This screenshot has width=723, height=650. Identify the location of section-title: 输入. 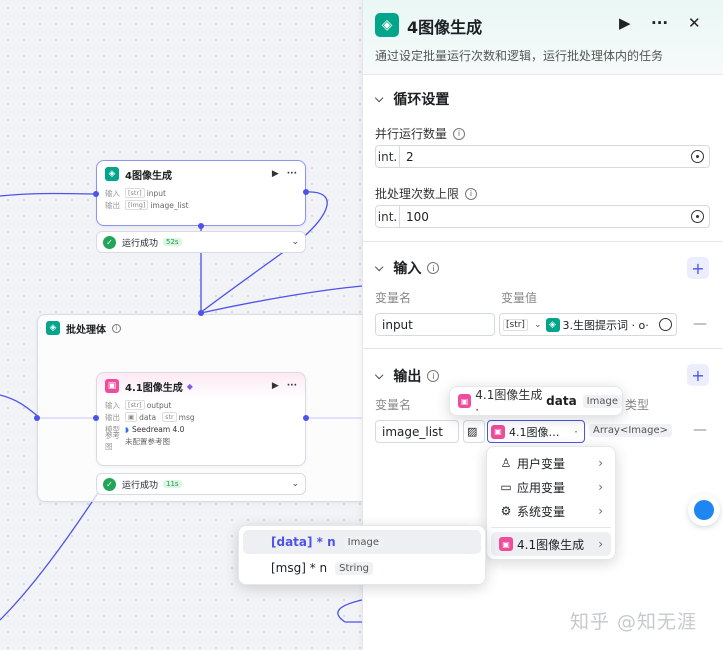
(407, 269).